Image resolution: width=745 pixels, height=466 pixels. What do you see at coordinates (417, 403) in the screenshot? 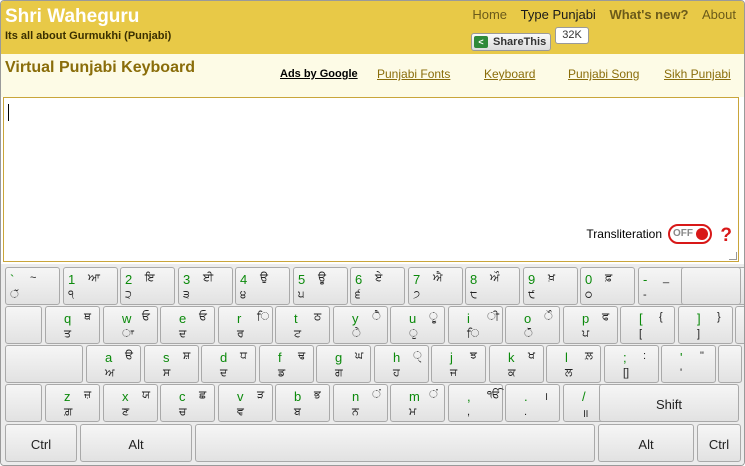
I see `key-3-6: mਂ ਮ` at bounding box center [417, 403].